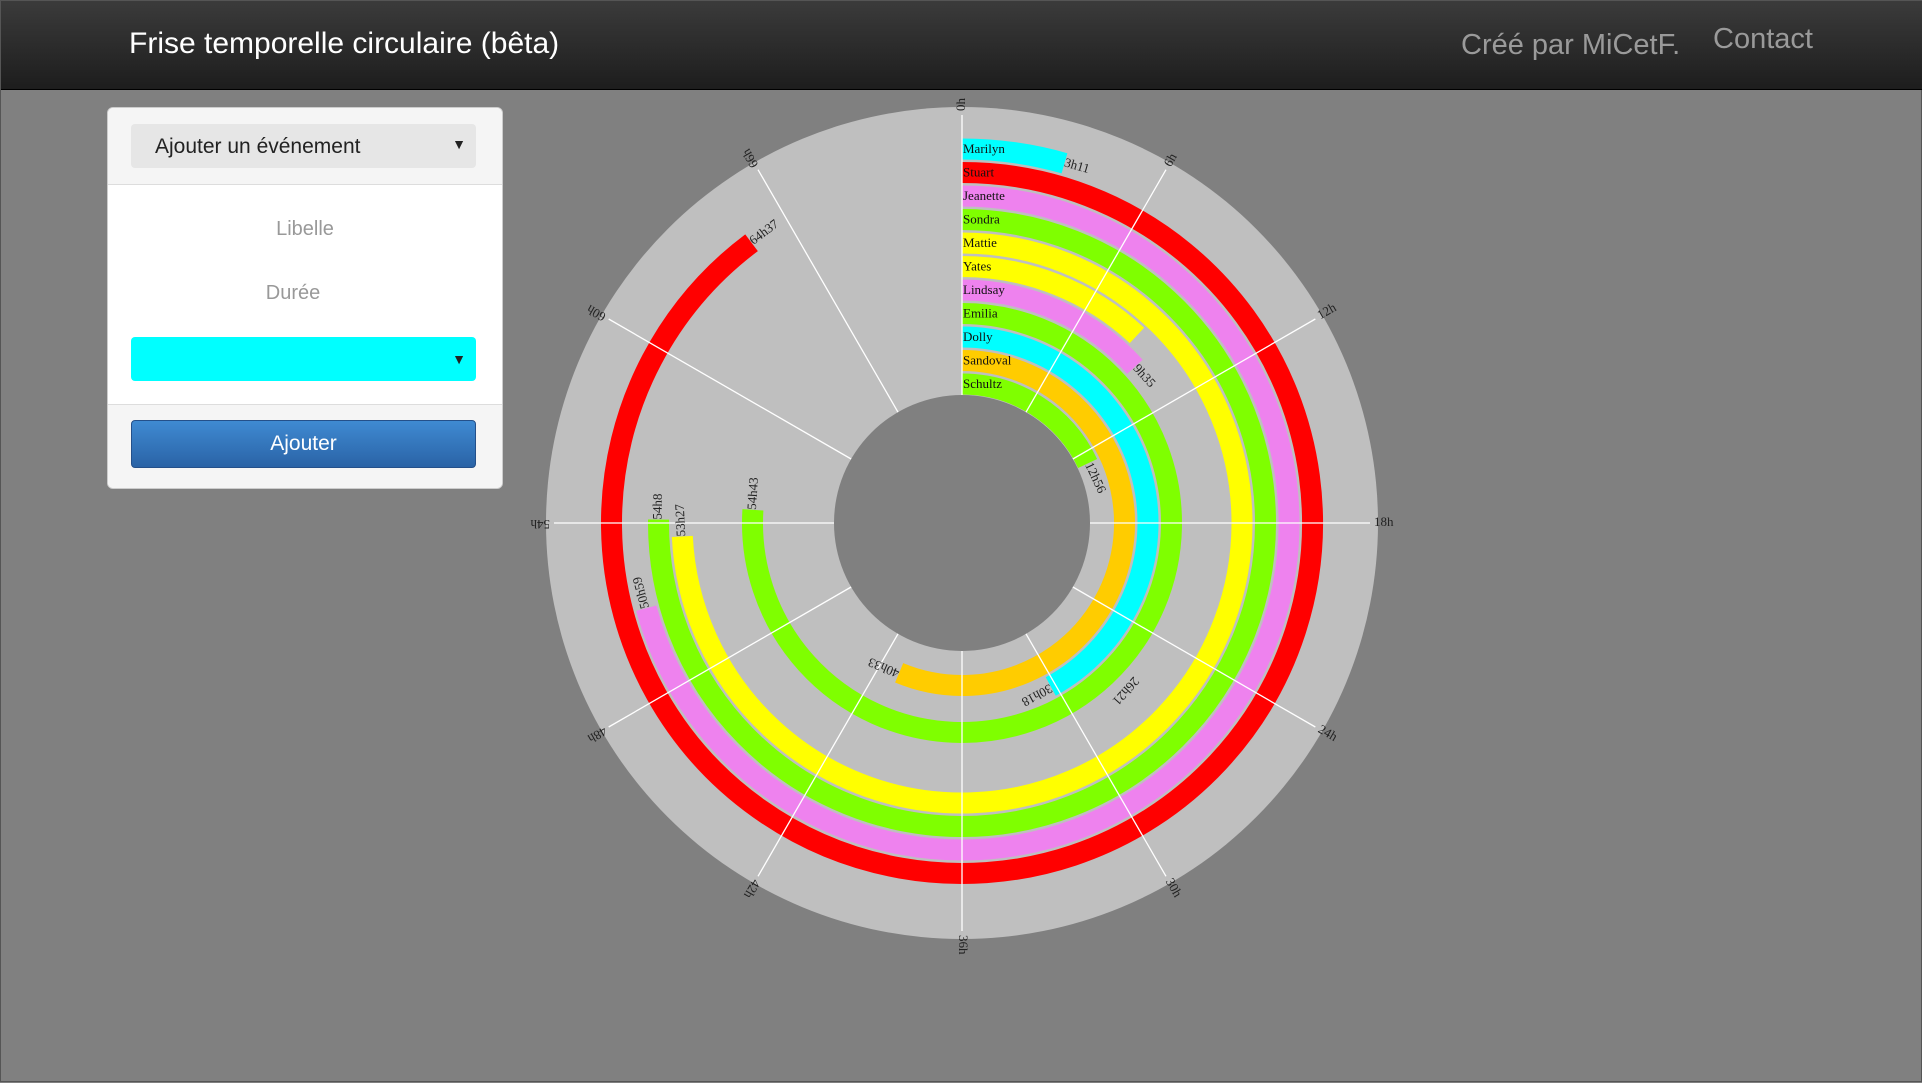 This screenshot has height=1083, width=1922. I want to click on event-name-label: Marilyn, so click(984, 148).